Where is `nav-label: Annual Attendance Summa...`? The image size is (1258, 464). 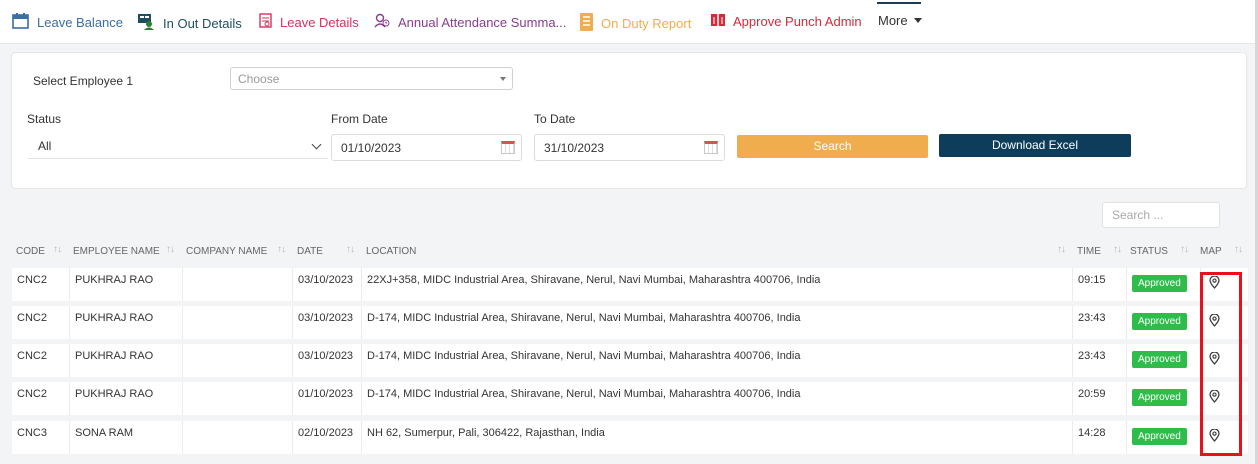
nav-label: Annual Attendance Summa... is located at coordinates (482, 22).